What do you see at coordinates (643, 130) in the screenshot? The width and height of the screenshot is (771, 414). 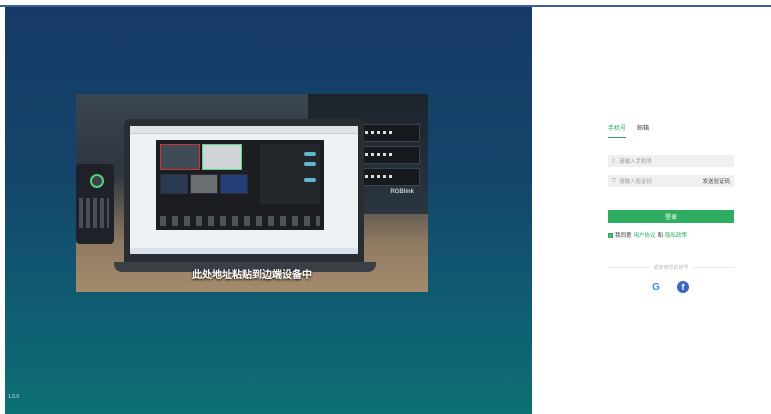 I see `tab-email: 邮箱` at bounding box center [643, 130].